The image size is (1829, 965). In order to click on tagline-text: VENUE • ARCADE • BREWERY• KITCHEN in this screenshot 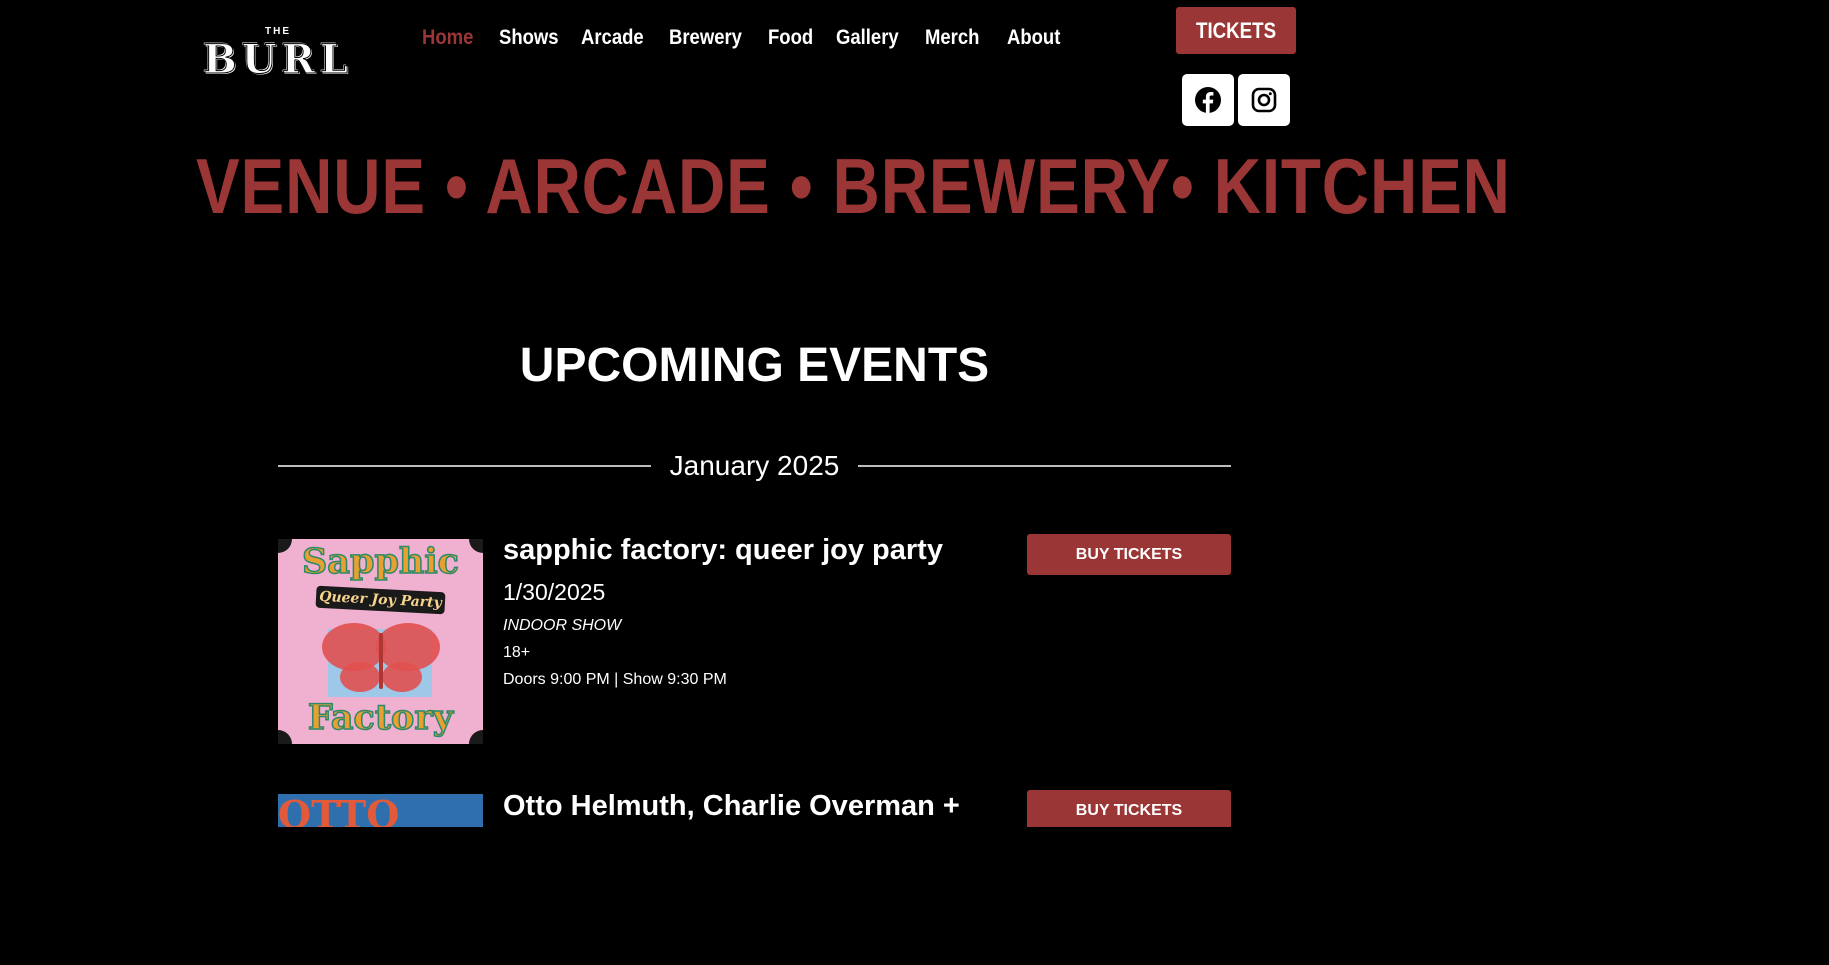, I will do `click(853, 186)`.